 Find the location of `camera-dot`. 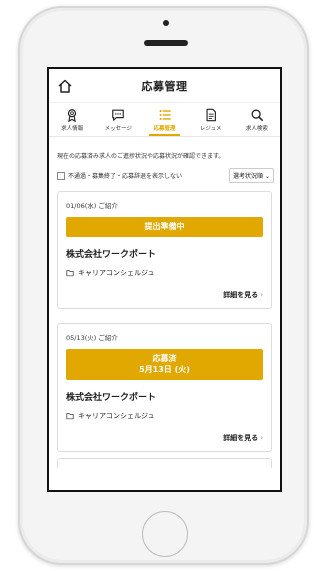

camera-dot is located at coordinates (166, 23).